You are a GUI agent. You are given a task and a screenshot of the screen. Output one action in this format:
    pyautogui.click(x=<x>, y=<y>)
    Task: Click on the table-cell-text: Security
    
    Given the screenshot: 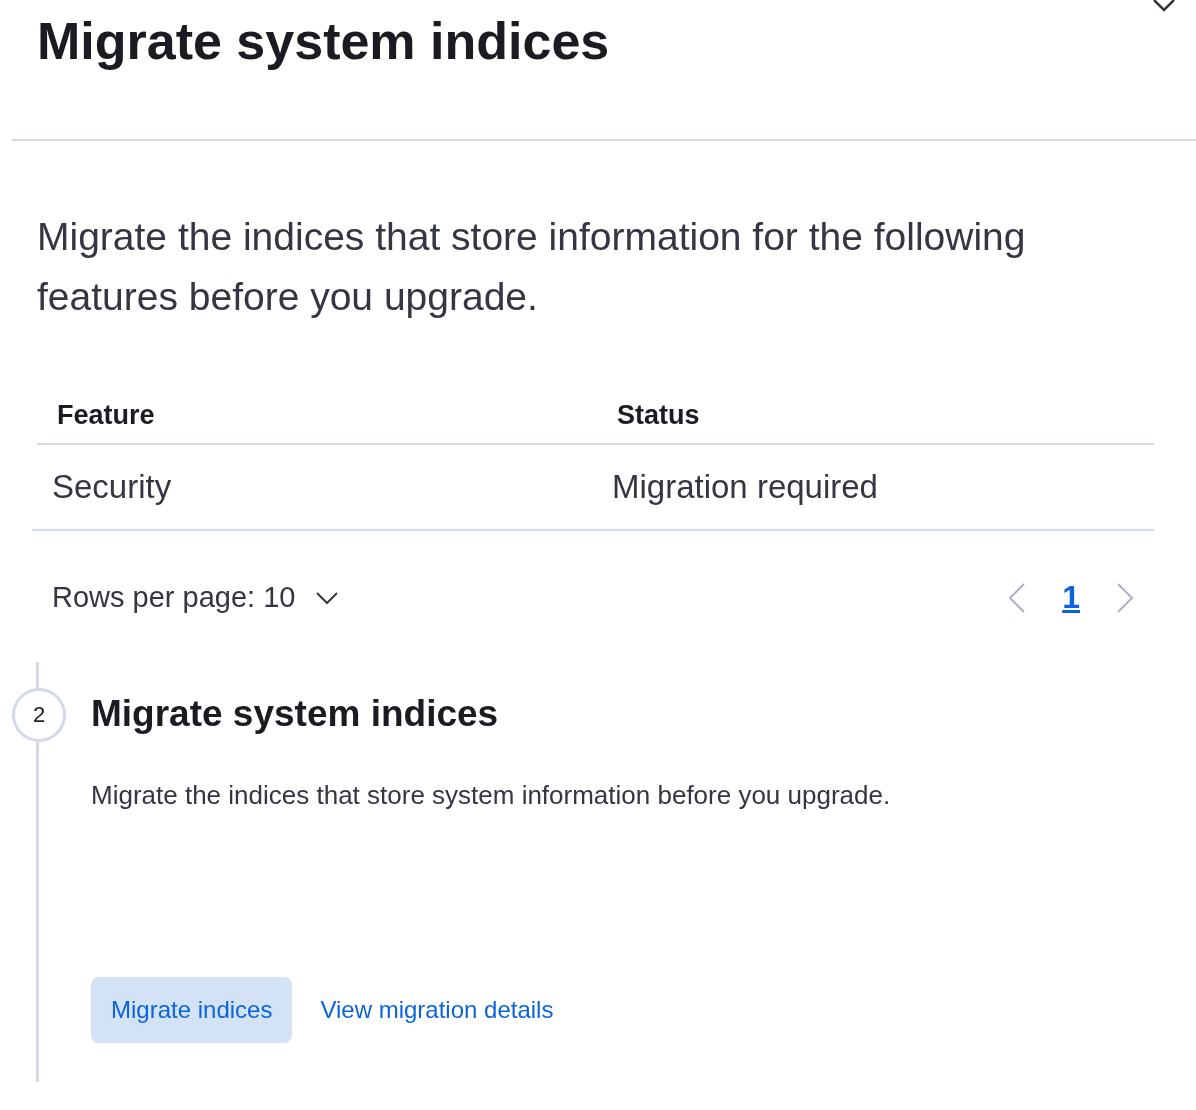 What is the action you would take?
    pyautogui.click(x=112, y=487)
    